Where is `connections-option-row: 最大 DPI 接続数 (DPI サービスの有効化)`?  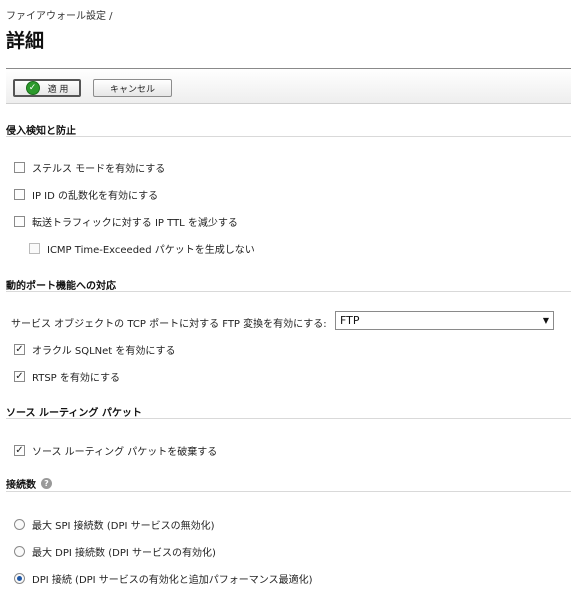
connections-option-row: 最大 DPI 接続数 (DPI サービスの有効化) is located at coordinates (115, 551).